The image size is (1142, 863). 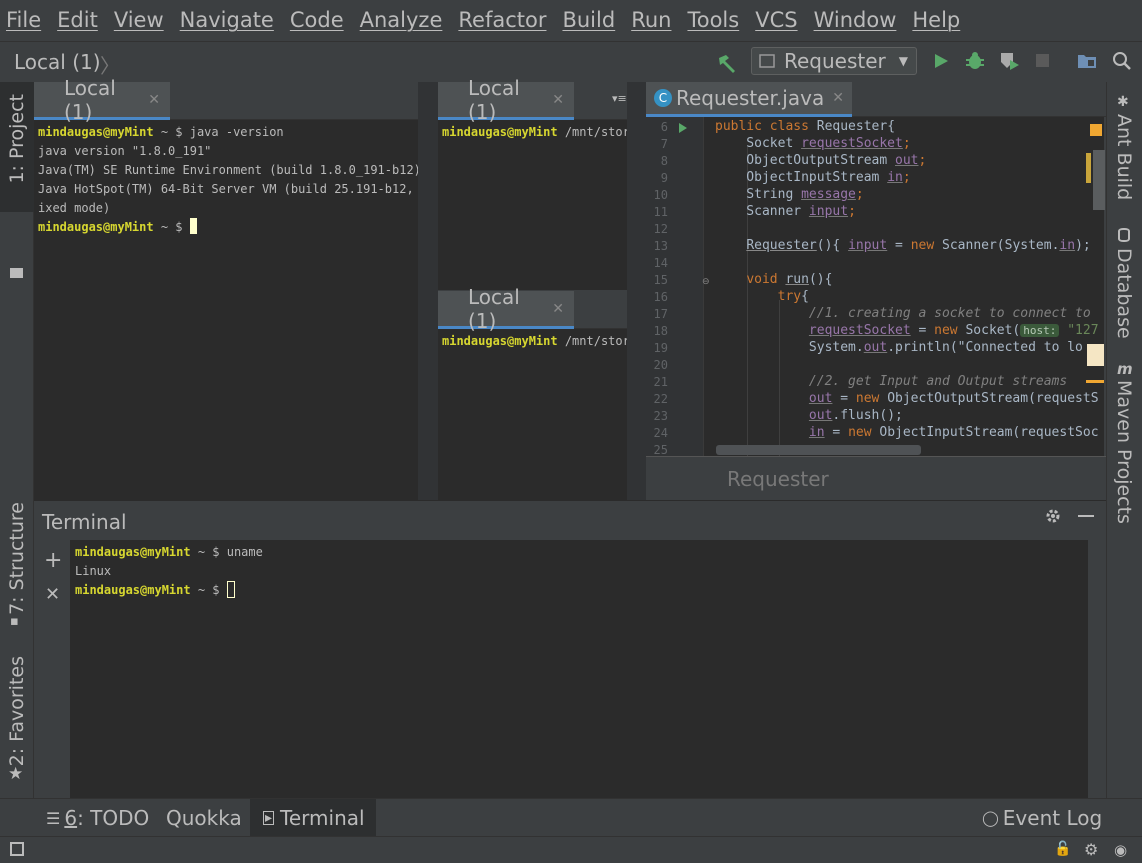 I want to click on tool-window-ant-build: Ant Build, so click(x=1124, y=157).